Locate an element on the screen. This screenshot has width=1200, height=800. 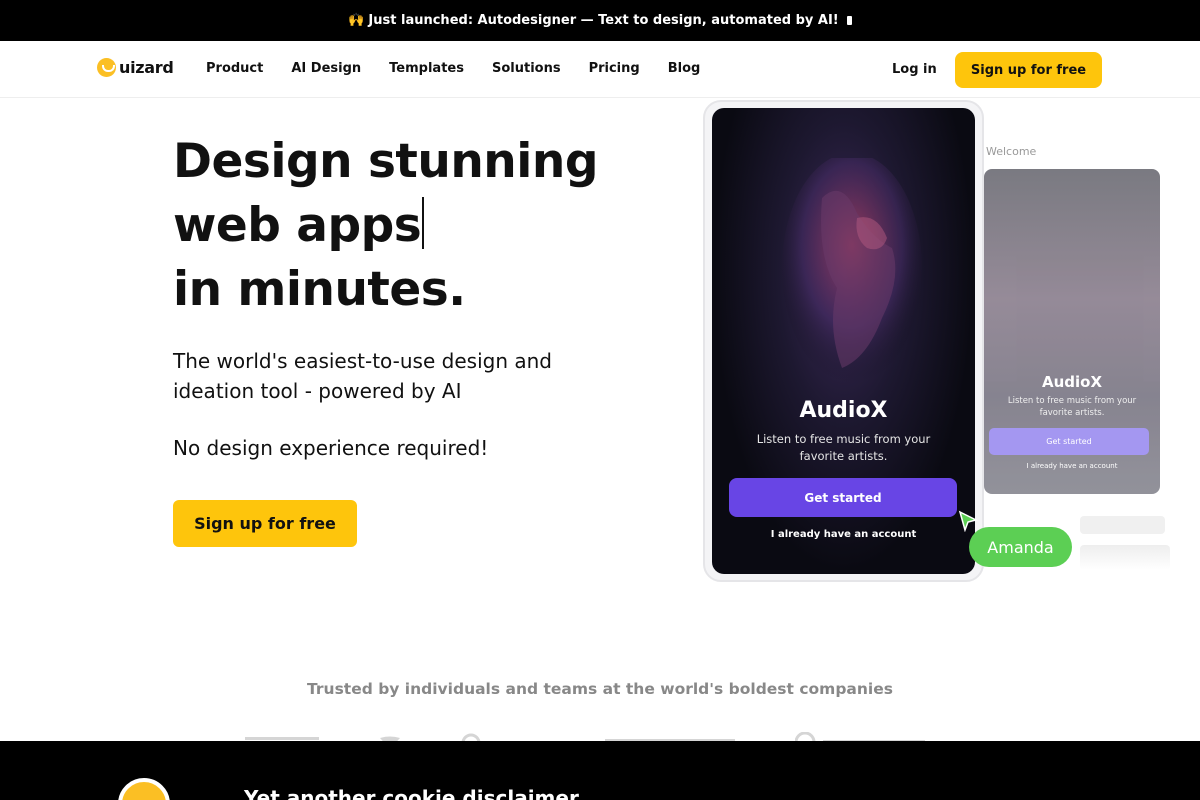
hero-title-line-2: web apps is located at coordinates (297, 225).